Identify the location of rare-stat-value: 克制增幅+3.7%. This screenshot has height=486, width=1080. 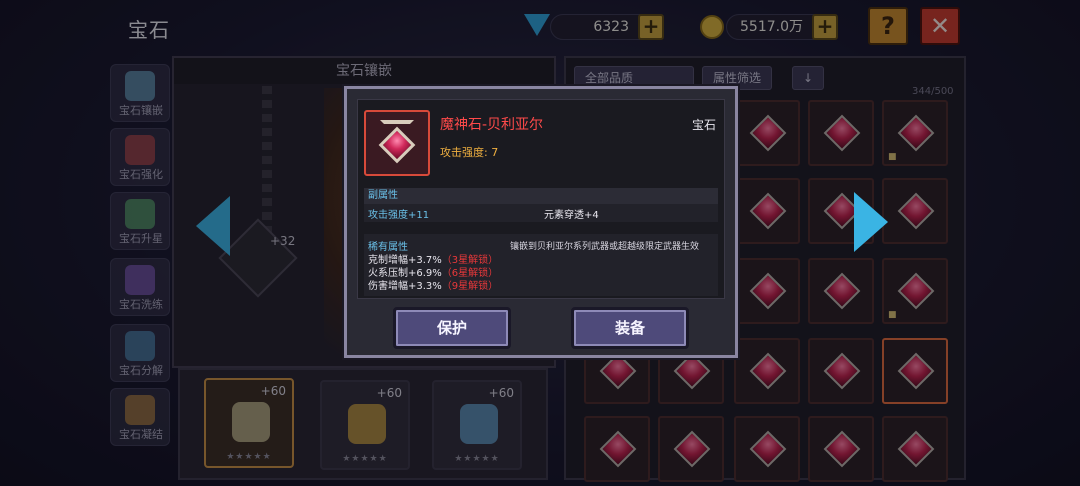
(405, 260).